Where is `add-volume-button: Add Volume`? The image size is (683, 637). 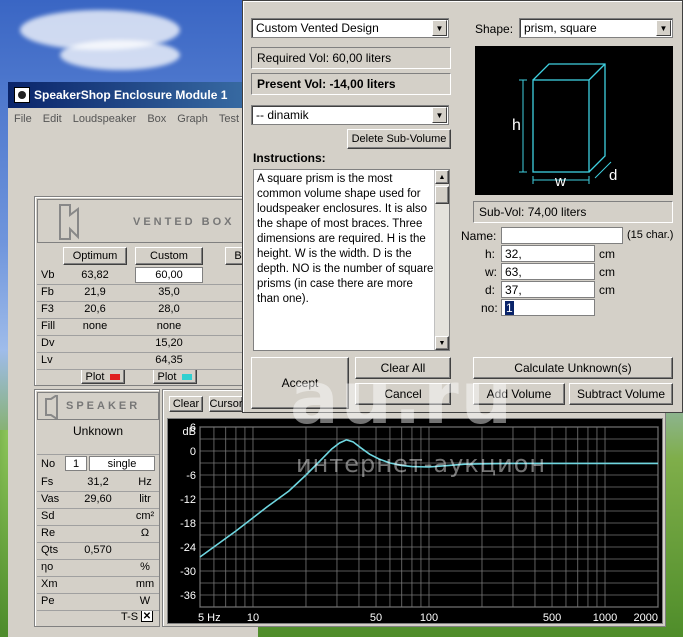 add-volume-button: Add Volume is located at coordinates (519, 394).